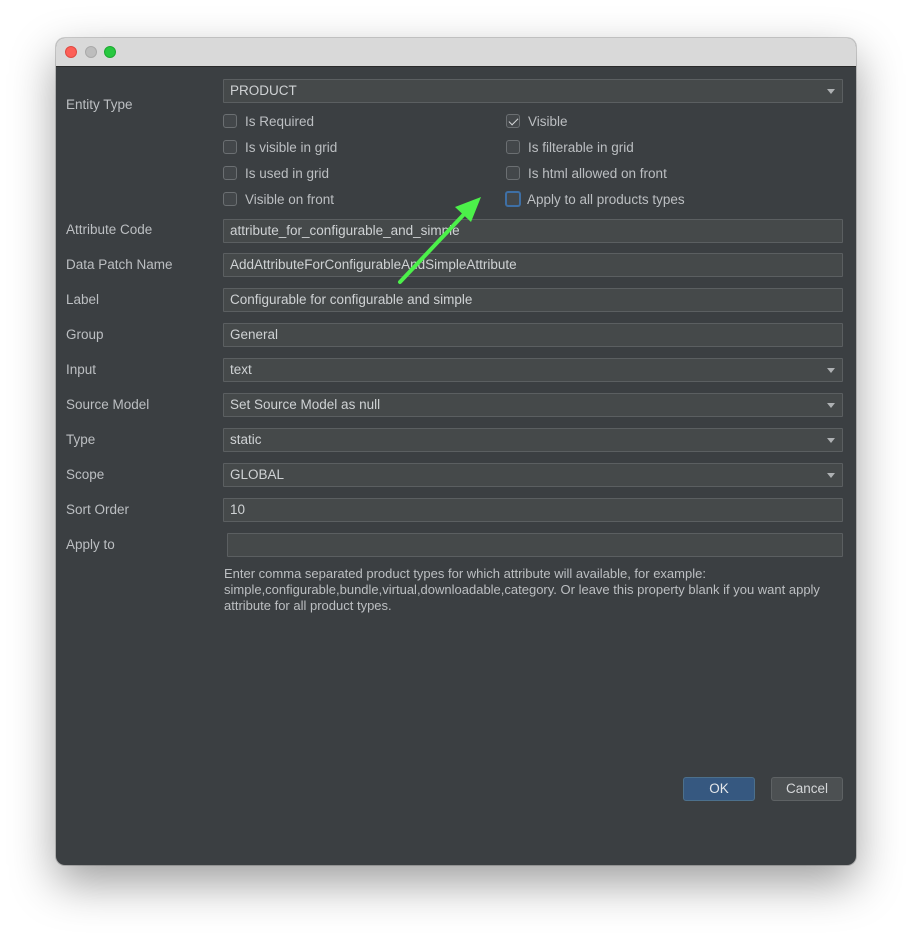 The width and height of the screenshot is (912, 940). Describe the element at coordinates (108, 404) in the screenshot. I see `source-model-label: Source Model` at that location.